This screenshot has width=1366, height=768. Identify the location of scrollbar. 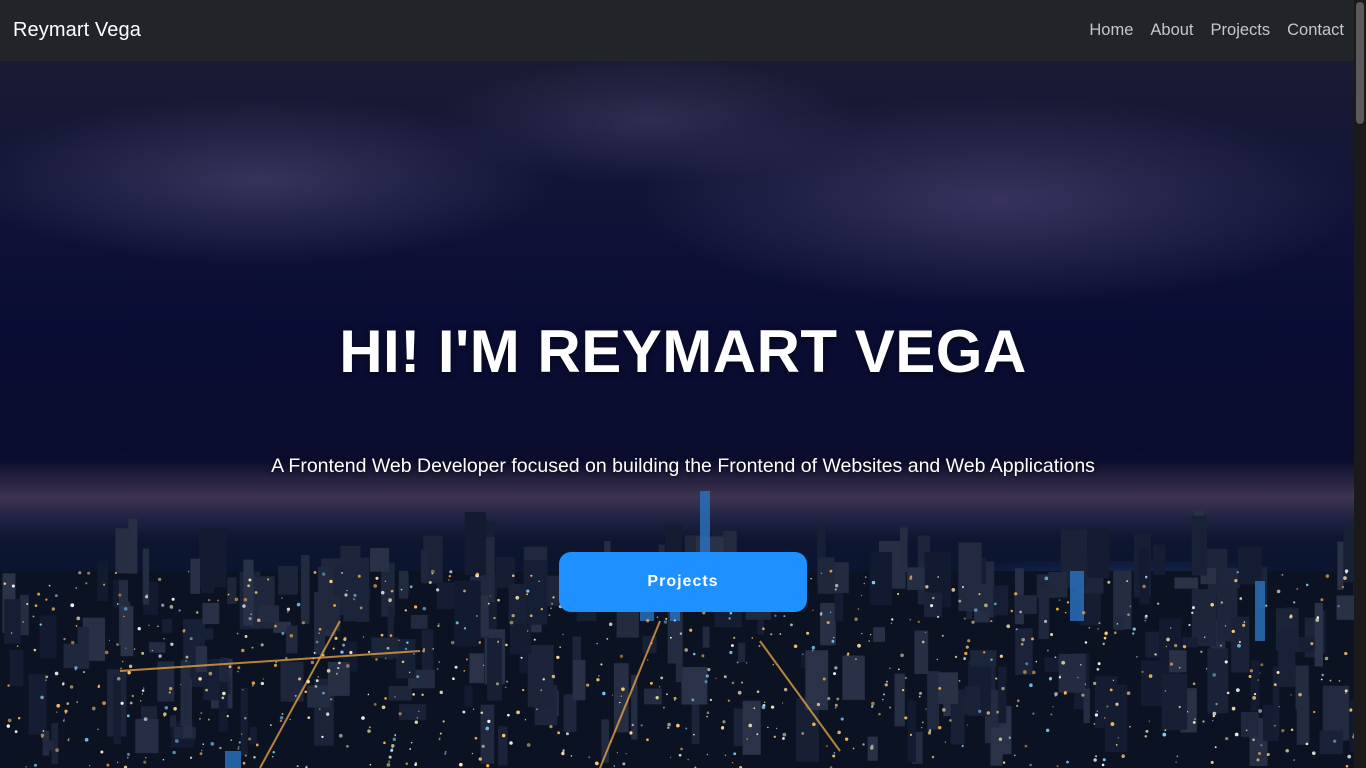
(1360, 384).